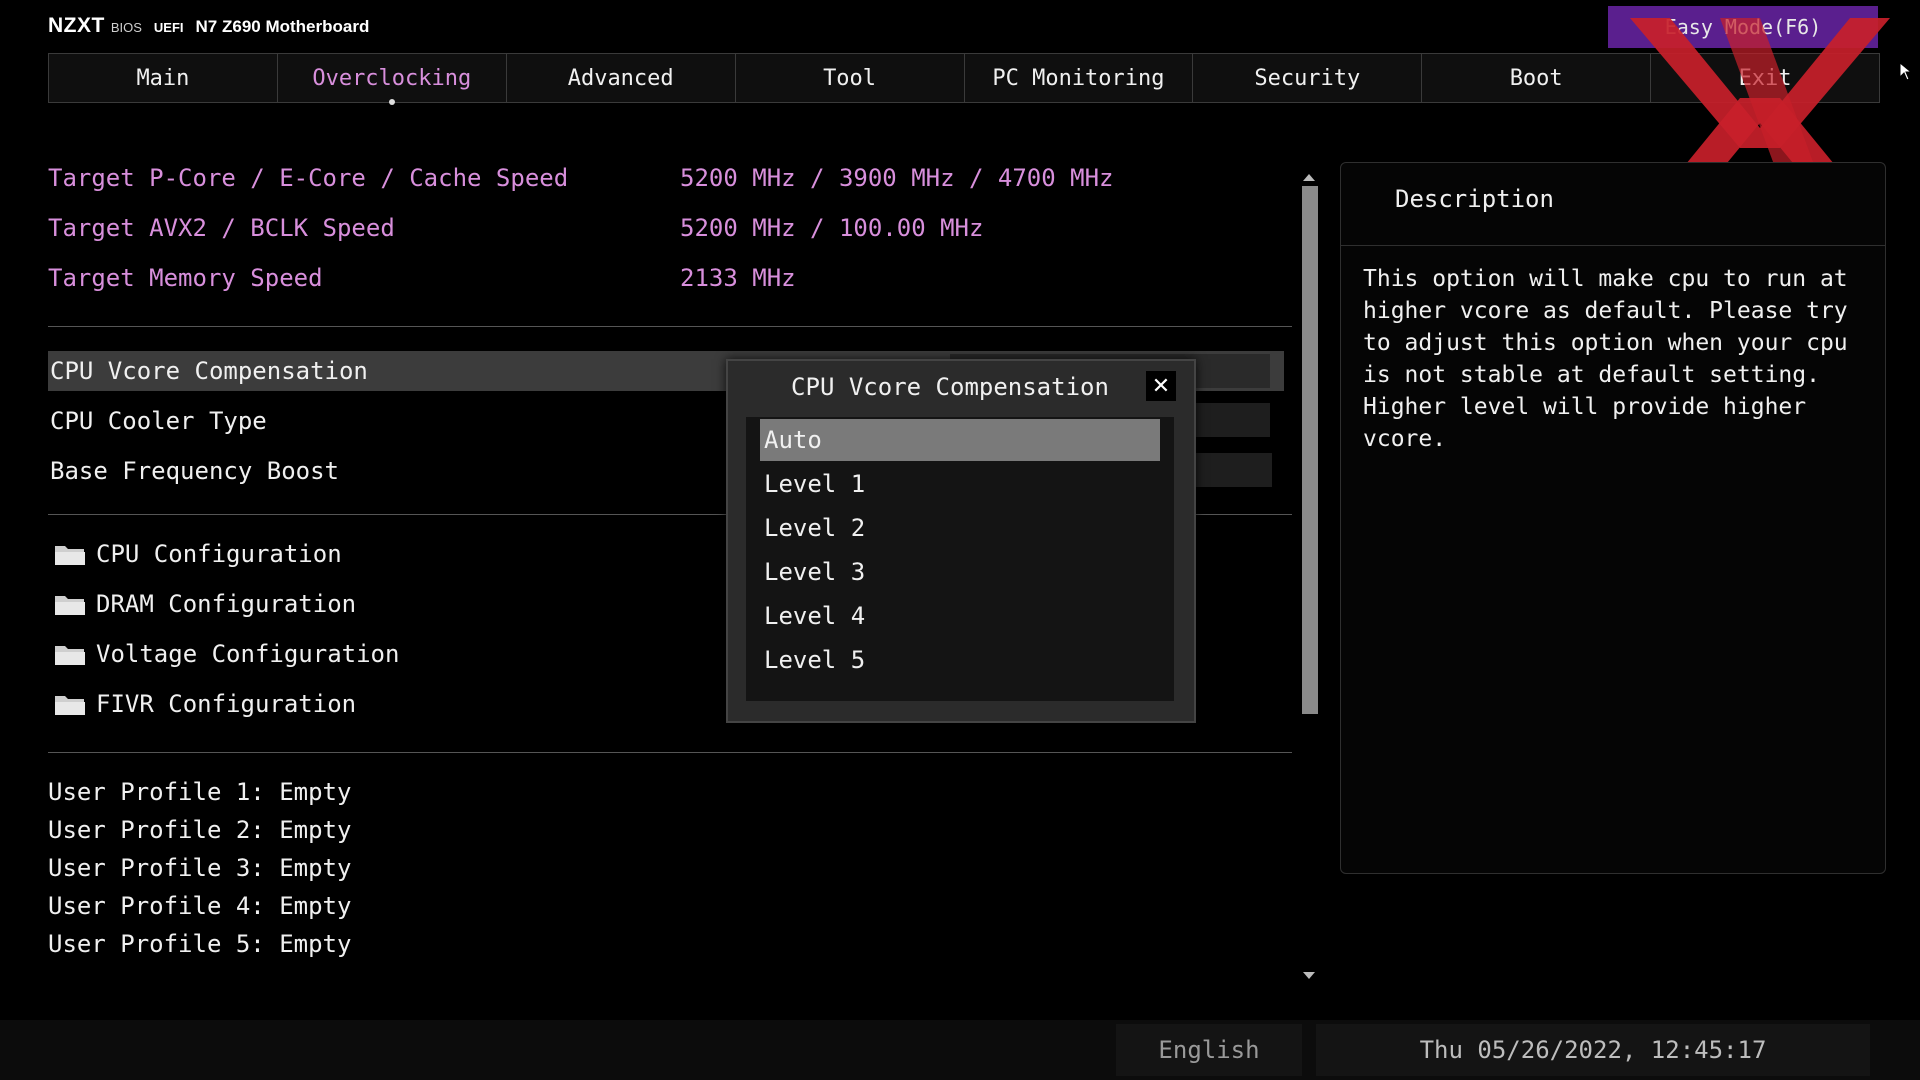  I want to click on target-memory-speed-row: Target Memory Speed 2133 MHz, so click(422, 278).